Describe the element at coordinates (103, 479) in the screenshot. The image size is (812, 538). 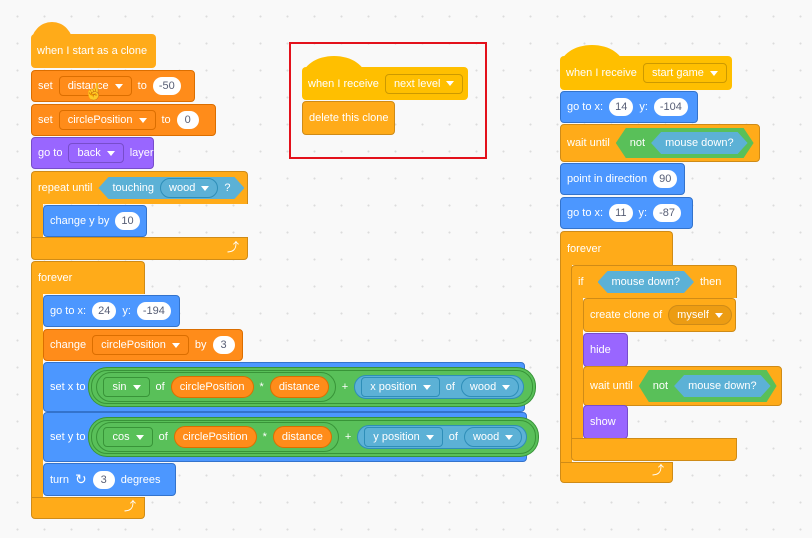
I see `degrees-input: 3` at that location.